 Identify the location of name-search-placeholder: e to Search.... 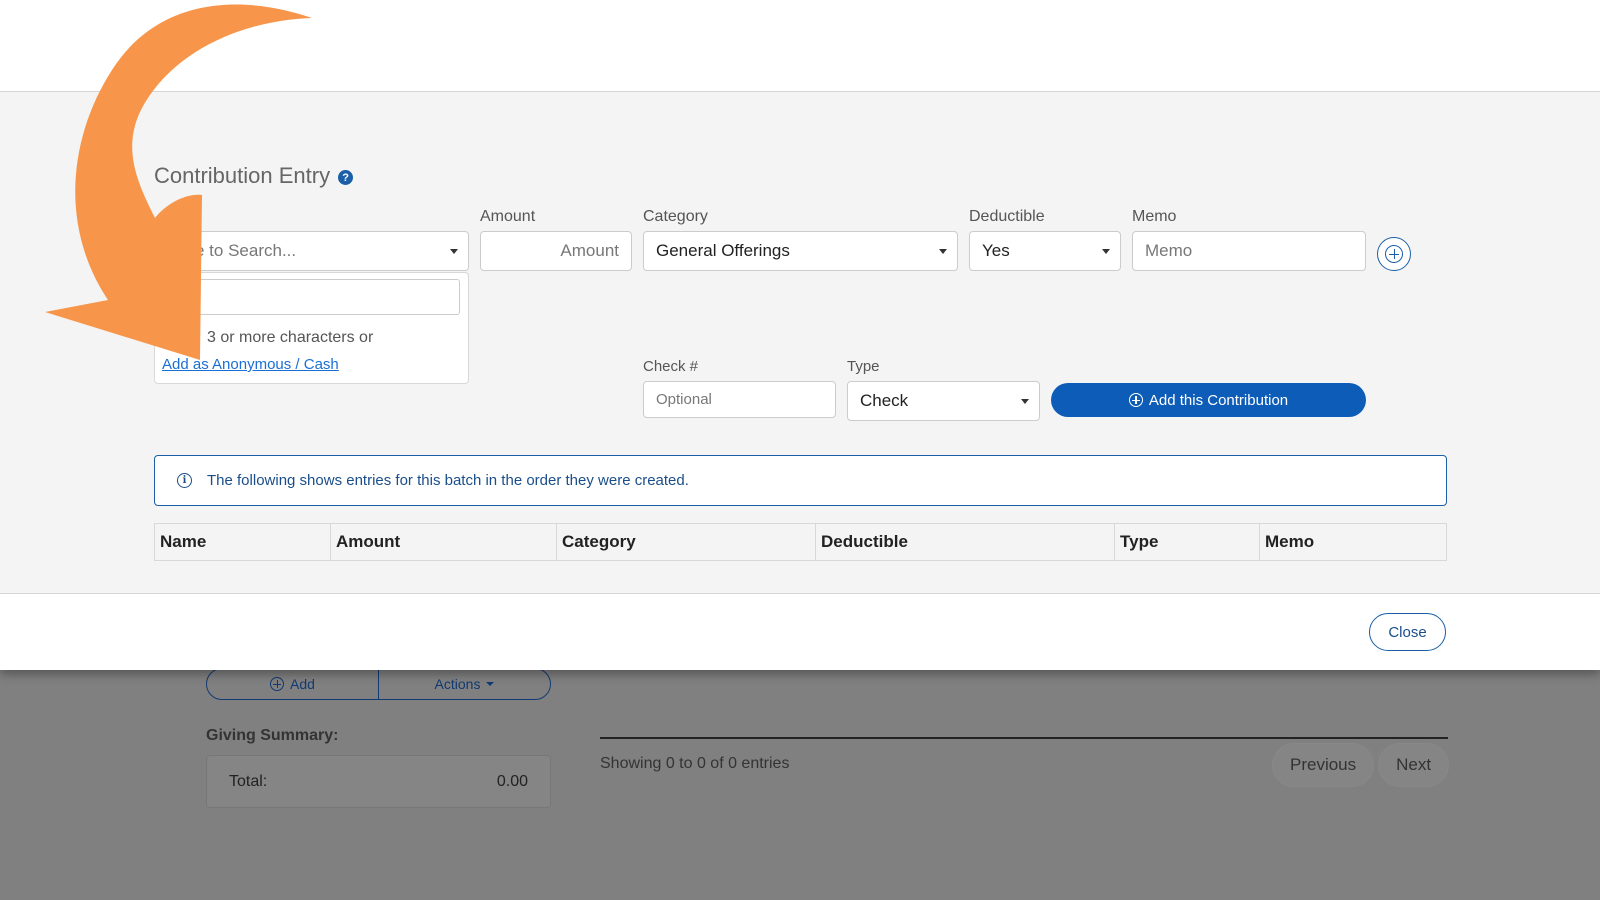
(246, 250).